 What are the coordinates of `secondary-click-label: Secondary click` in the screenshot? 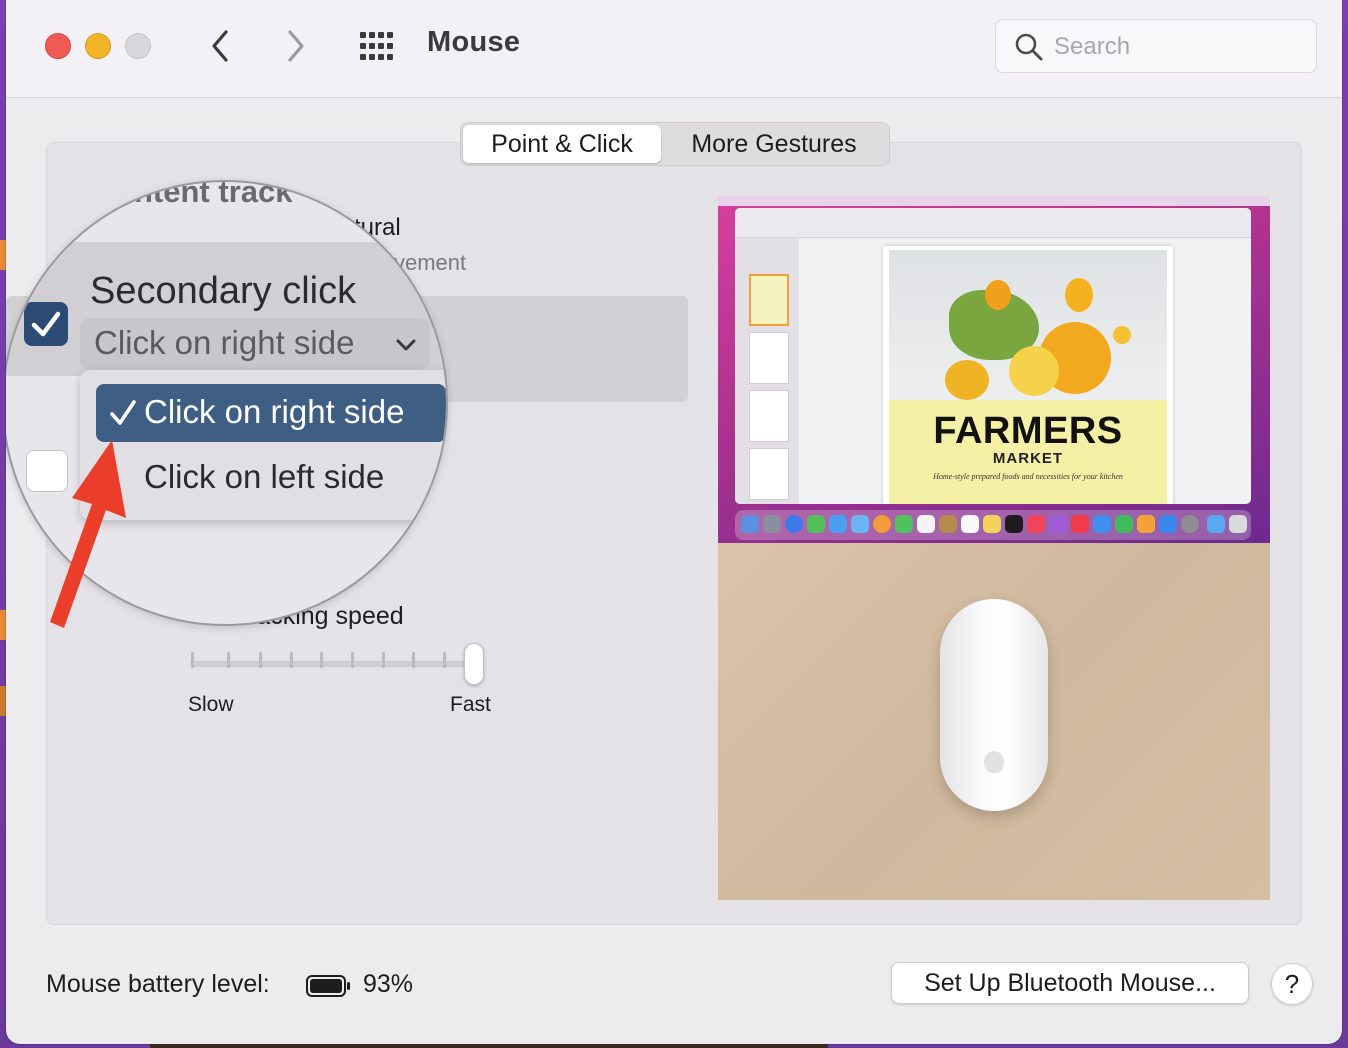 It's located at (223, 291).